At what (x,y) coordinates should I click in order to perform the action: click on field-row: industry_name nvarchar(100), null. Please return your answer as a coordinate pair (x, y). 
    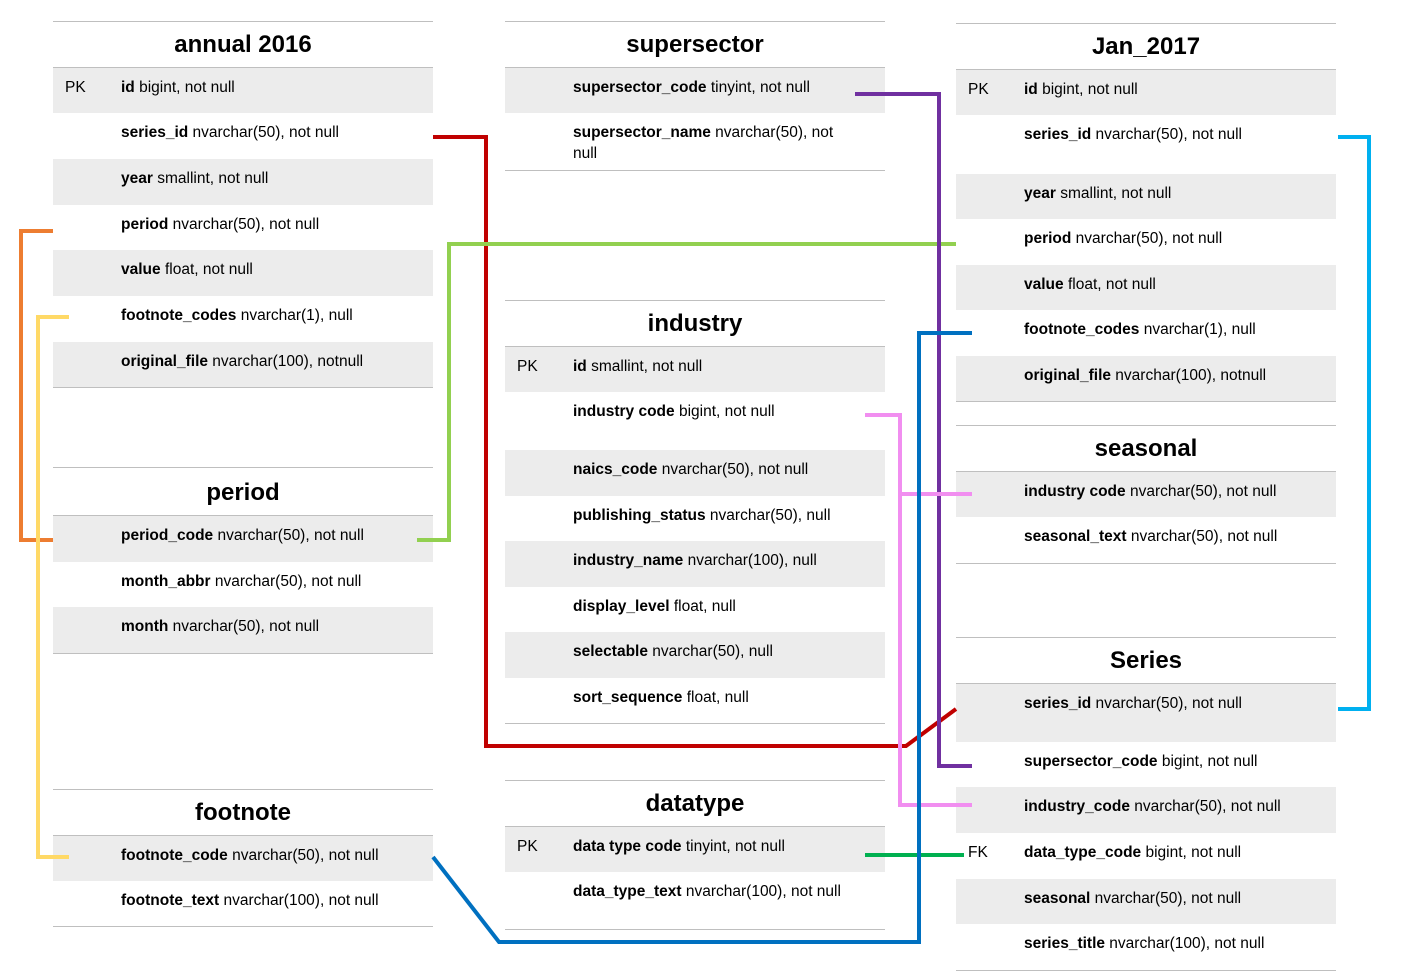
    Looking at the image, I should click on (695, 564).